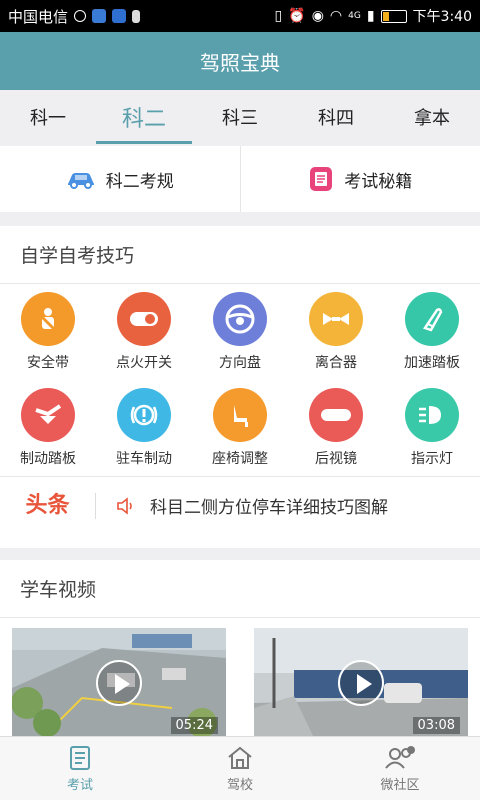 This screenshot has height=800, width=480. I want to click on battery-icon, so click(393, 16).